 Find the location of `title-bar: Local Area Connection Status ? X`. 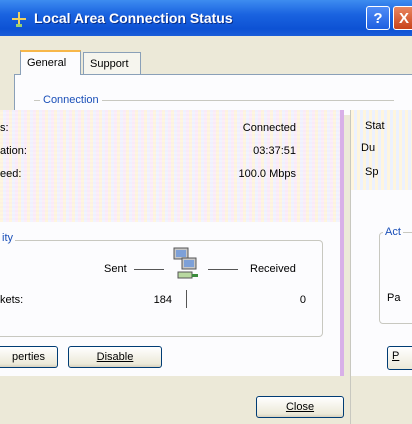

title-bar: Local Area Connection Status ? X is located at coordinates (206, 18).